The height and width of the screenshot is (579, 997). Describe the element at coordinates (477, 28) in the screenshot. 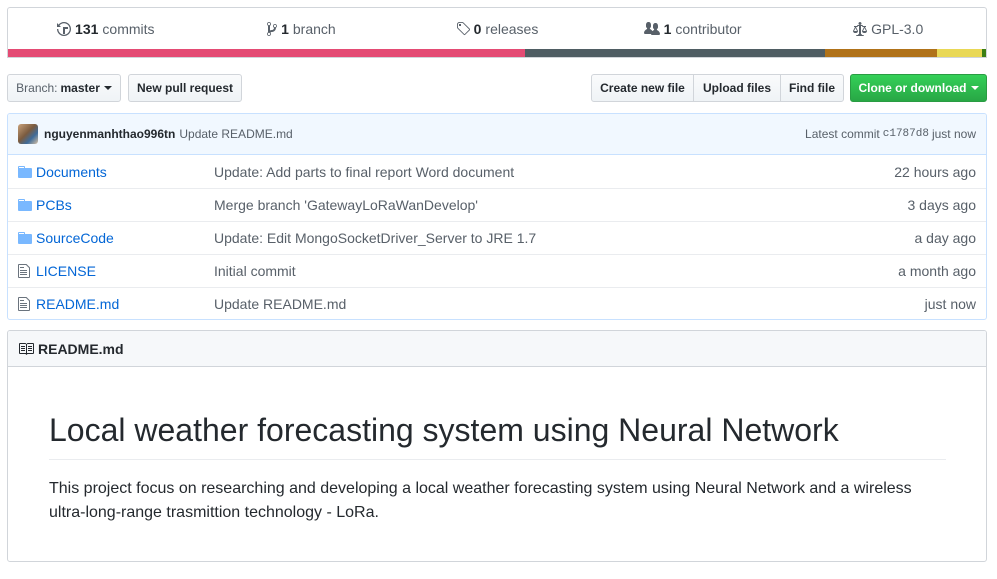

I see `releases-count: 0` at that location.